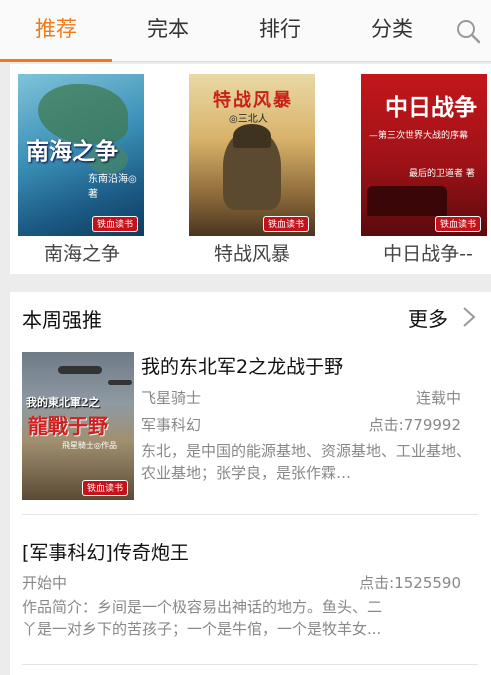  Describe the element at coordinates (410, 583) in the screenshot. I see `book-clicks: 点击:1525590` at that location.